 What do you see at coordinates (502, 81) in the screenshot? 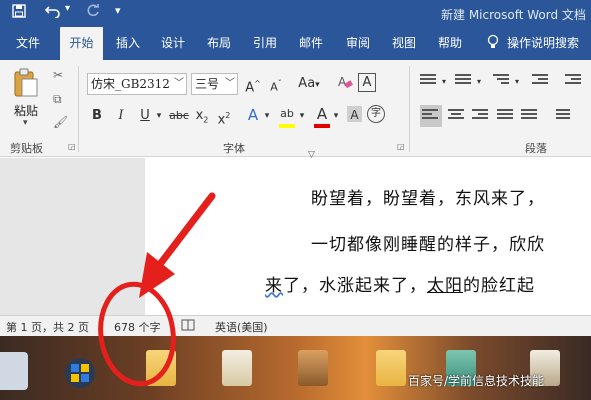
I see `multilevel-list-icon` at bounding box center [502, 81].